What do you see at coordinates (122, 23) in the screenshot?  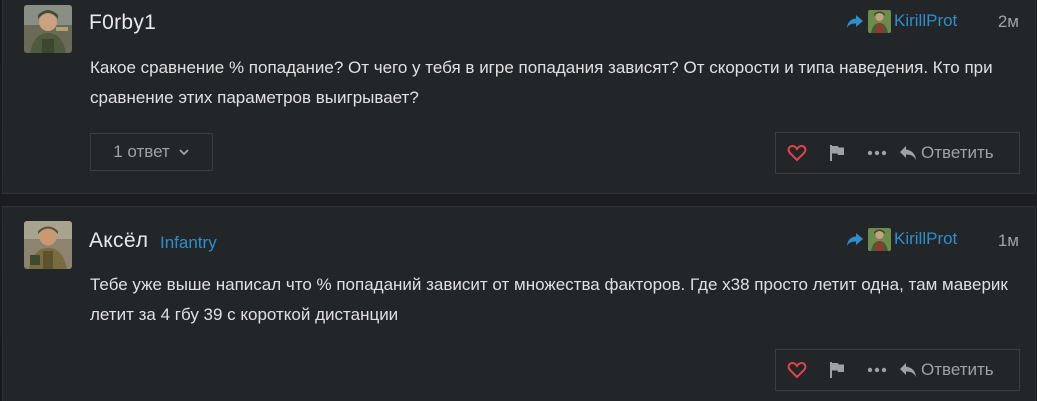 I see `username: F0rby1` at bounding box center [122, 23].